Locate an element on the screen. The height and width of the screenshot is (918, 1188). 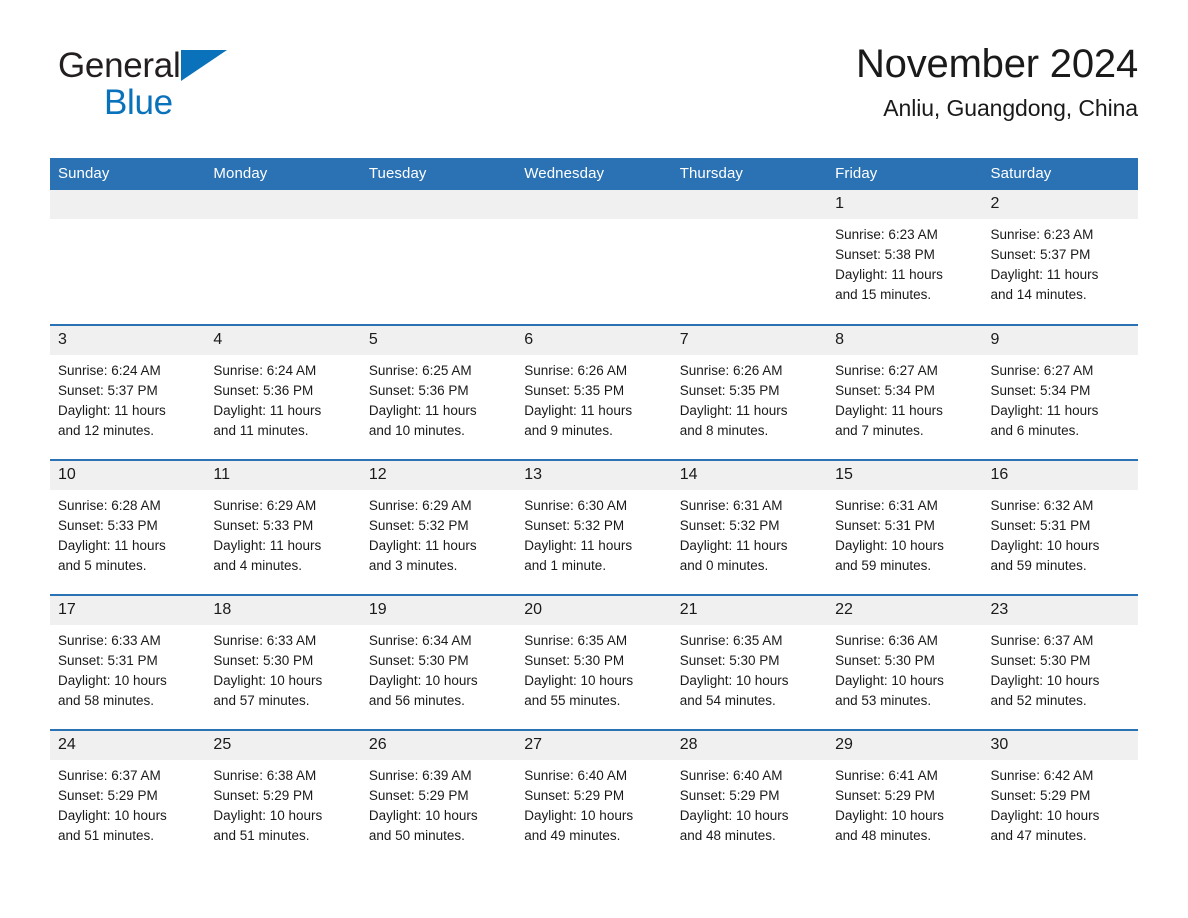
sunset-text: Sunset: 5:35 PM is located at coordinates (729, 390).